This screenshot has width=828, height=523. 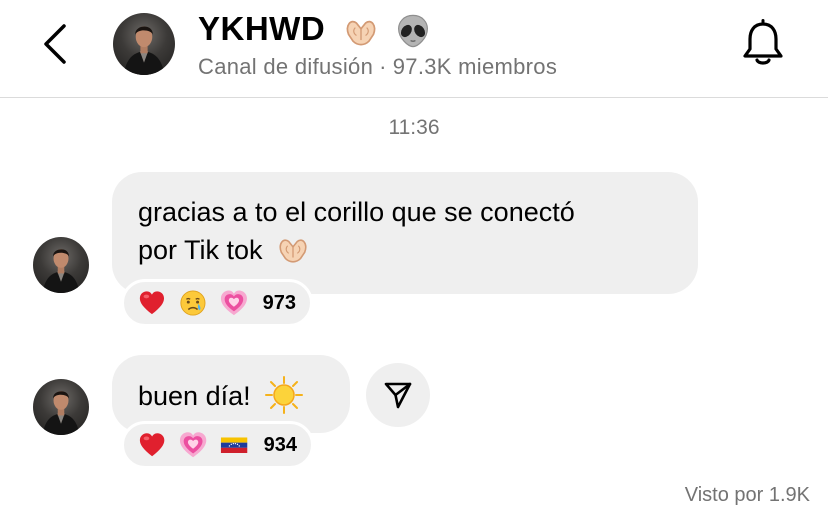 What do you see at coordinates (234, 445) in the screenshot?
I see `venezuela-flag-icon` at bounding box center [234, 445].